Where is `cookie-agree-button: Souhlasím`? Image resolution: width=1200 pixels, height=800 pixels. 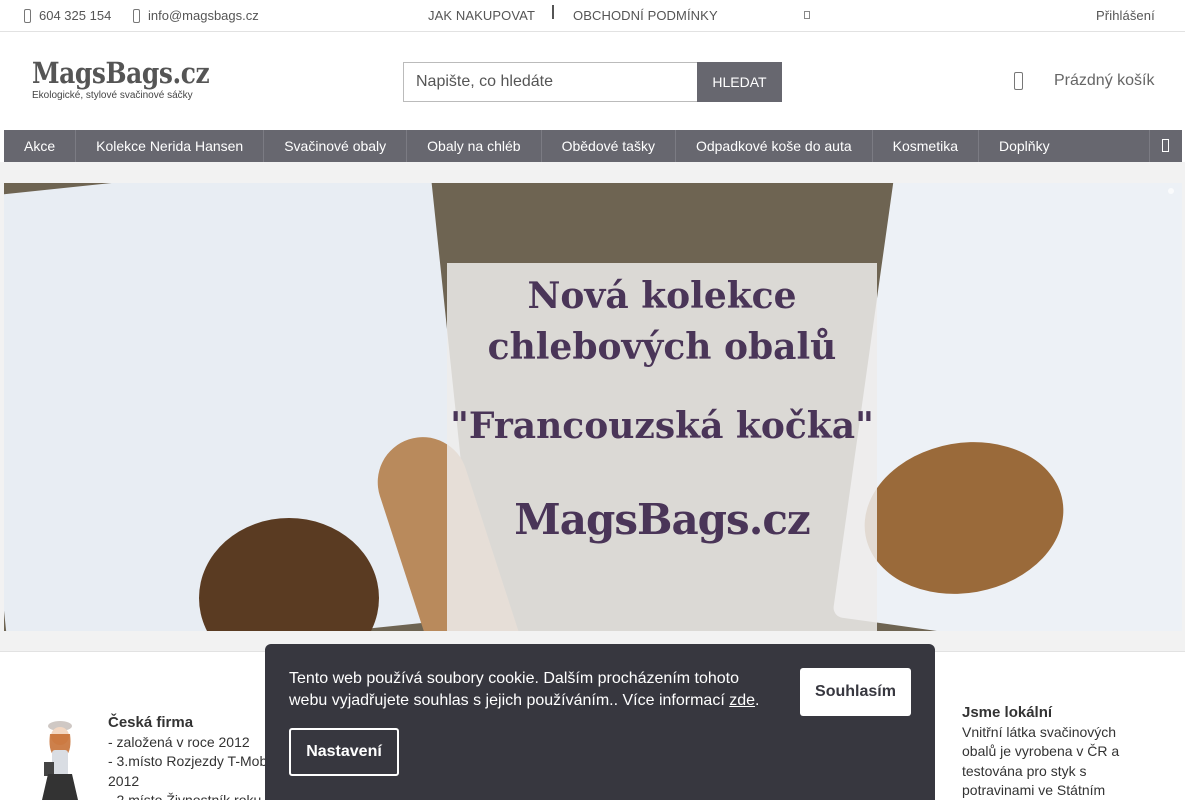 cookie-agree-button: Souhlasím is located at coordinates (855, 692).